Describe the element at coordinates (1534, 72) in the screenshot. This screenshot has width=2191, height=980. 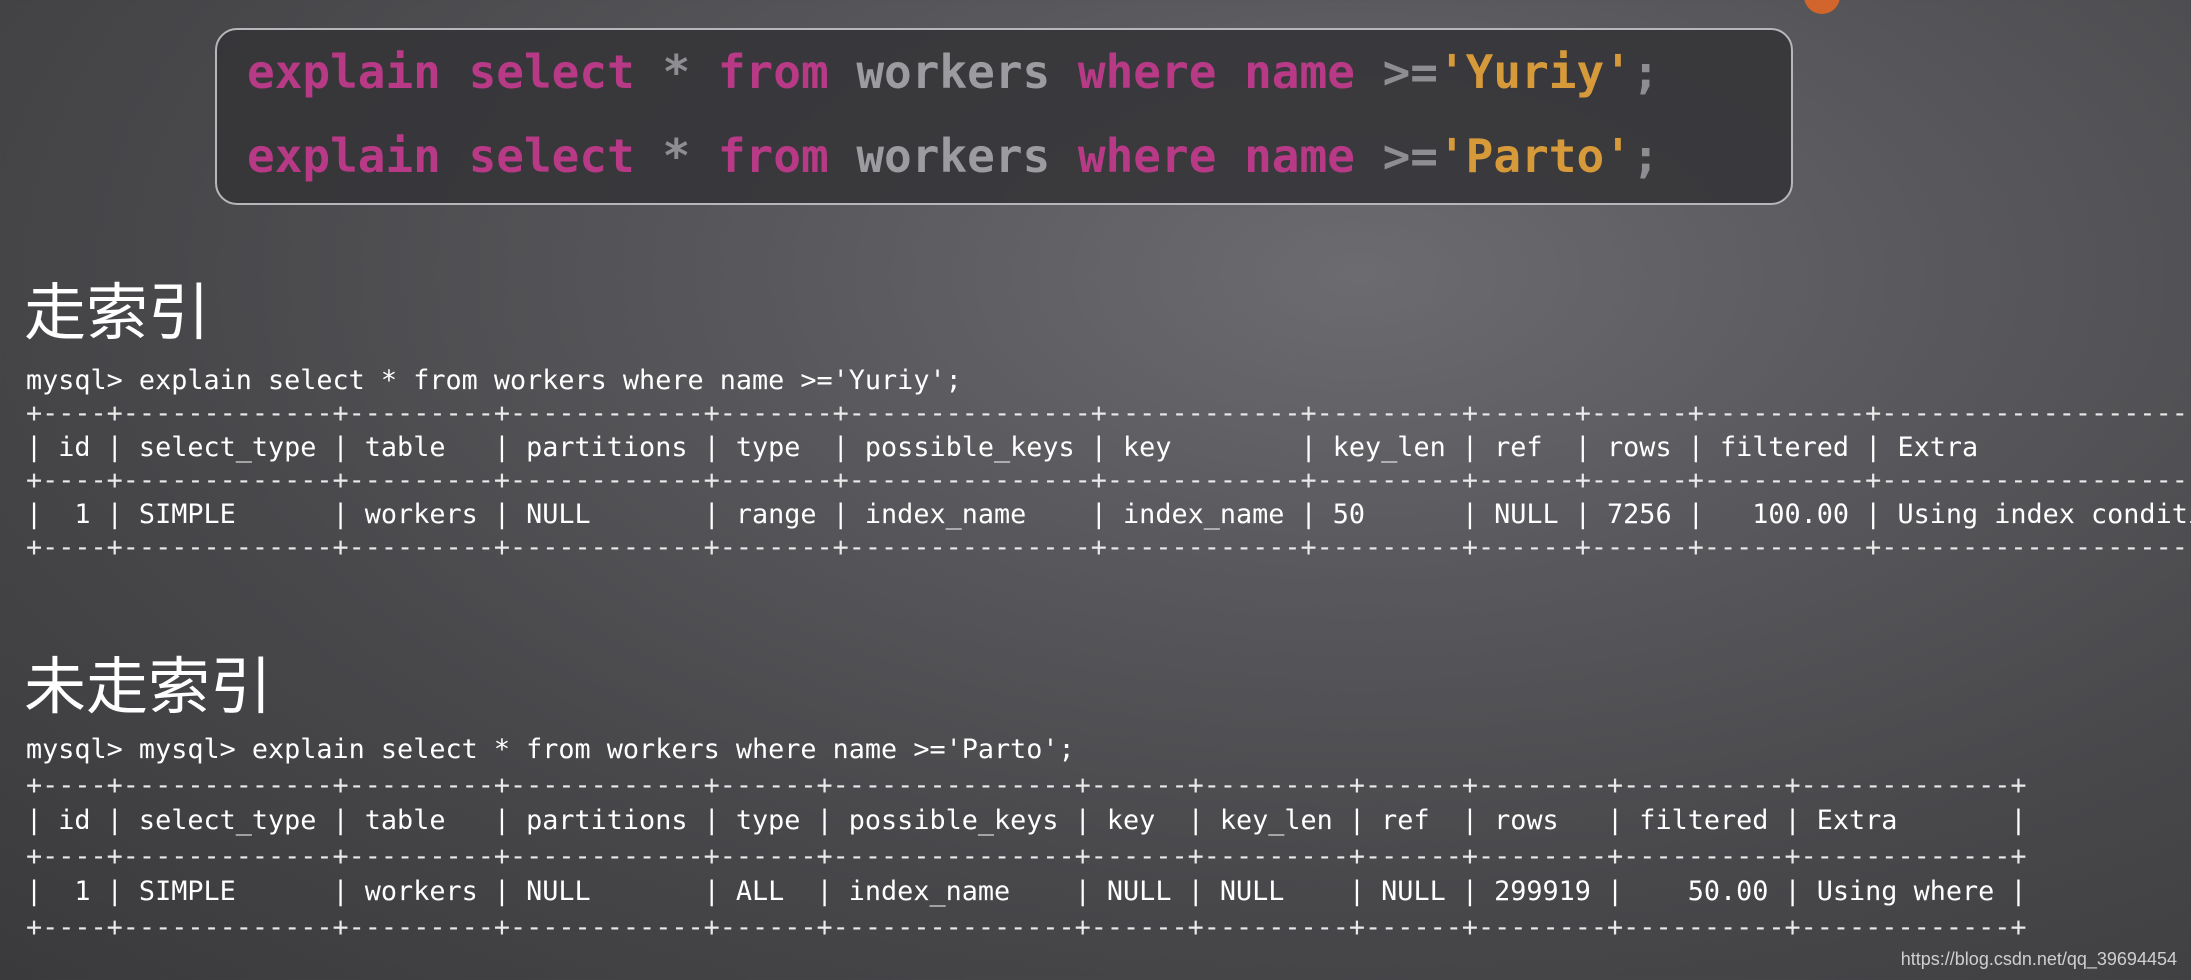
I see `string-literal: 'Yuriy'` at that location.